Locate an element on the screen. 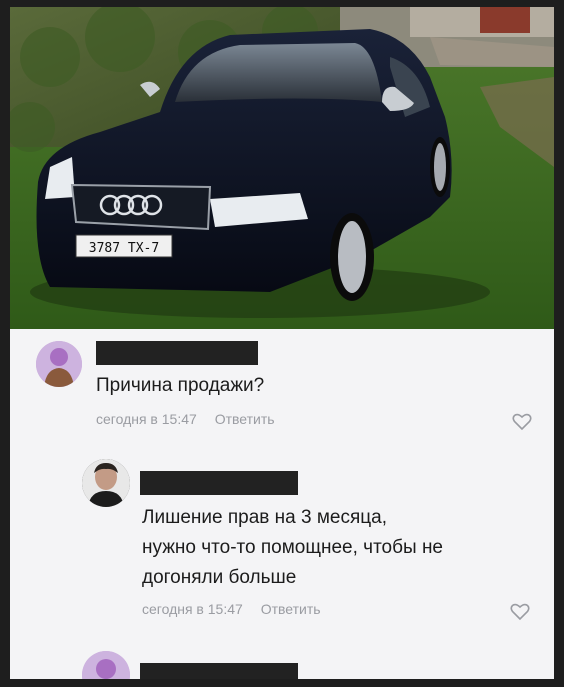 The height and width of the screenshot is (687, 564). comment-text-line: Лишение прав на 3 месяца, is located at coordinates (264, 517).